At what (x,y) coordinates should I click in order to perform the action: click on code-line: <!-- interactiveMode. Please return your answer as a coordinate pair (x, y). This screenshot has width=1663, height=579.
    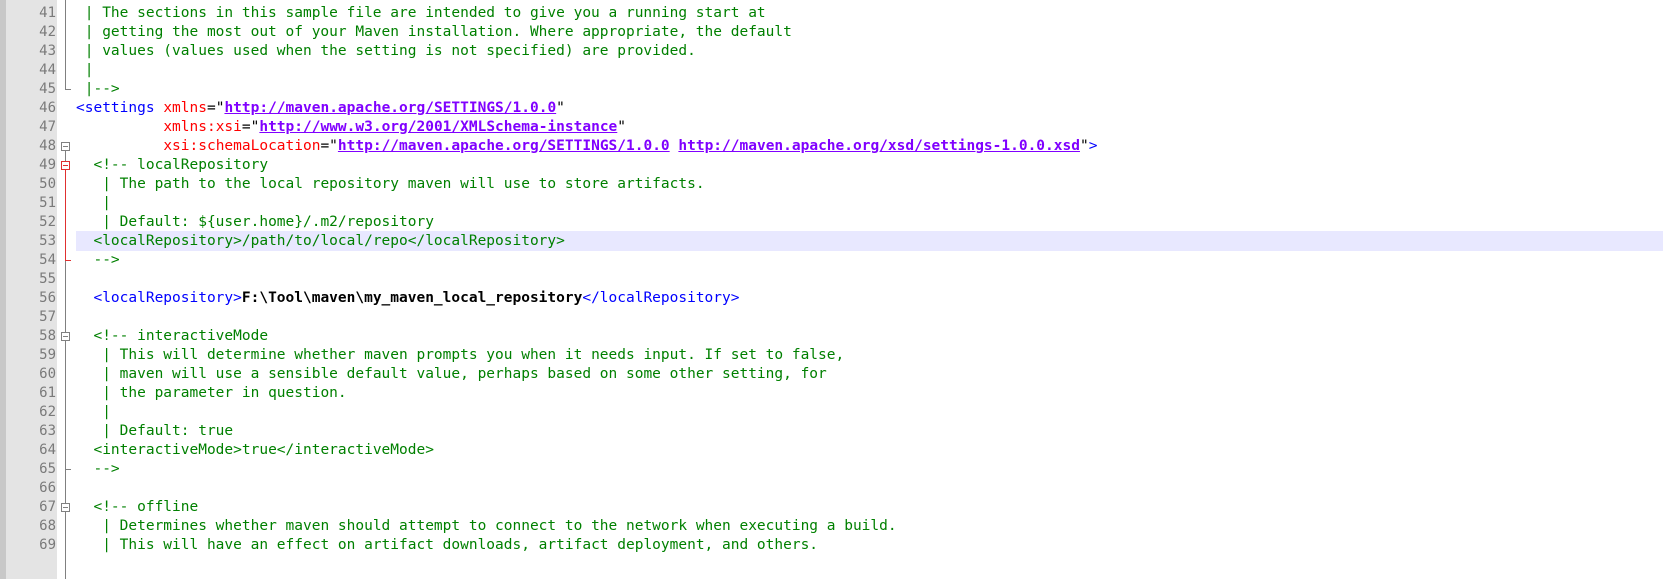
    Looking at the image, I should click on (869, 336).